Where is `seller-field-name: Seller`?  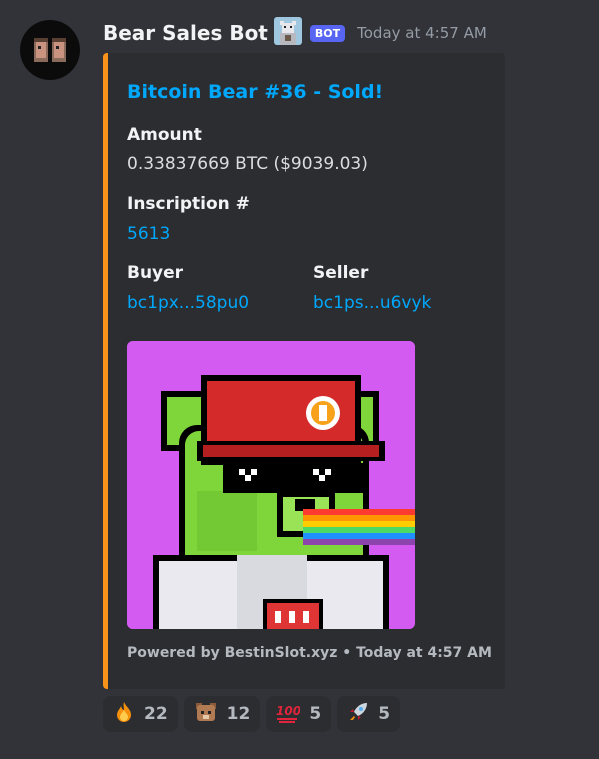
seller-field-name: Seller is located at coordinates (341, 273).